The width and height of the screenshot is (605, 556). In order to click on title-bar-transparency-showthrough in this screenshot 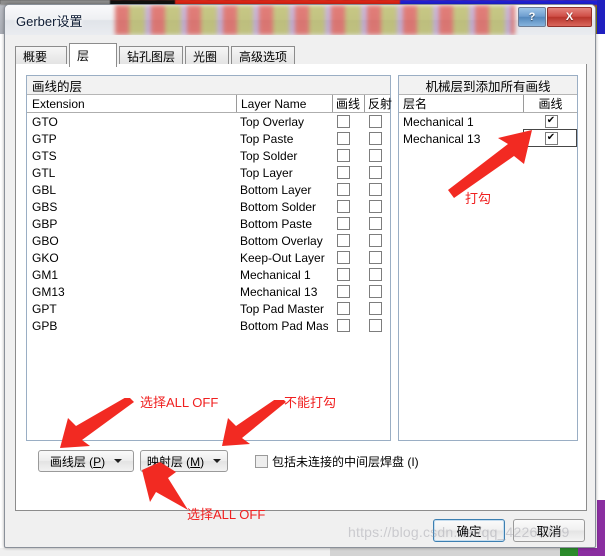, I will do `click(315, 20)`.